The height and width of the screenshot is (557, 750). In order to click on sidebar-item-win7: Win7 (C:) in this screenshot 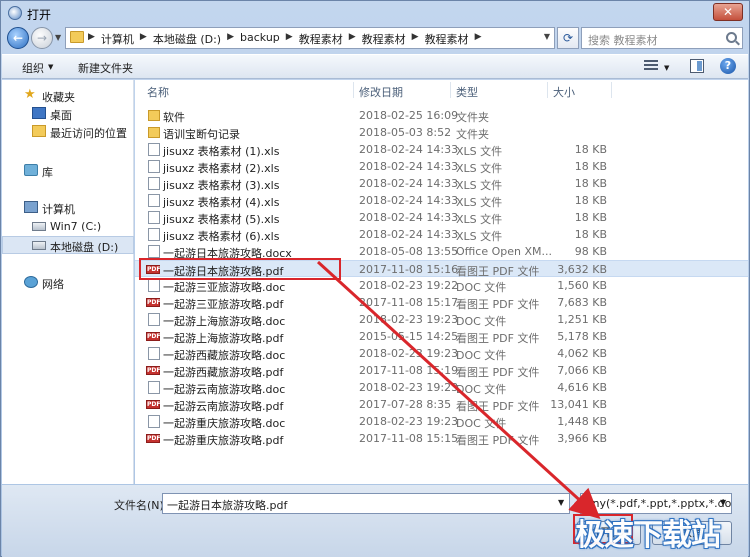, I will do `click(68, 227)`.